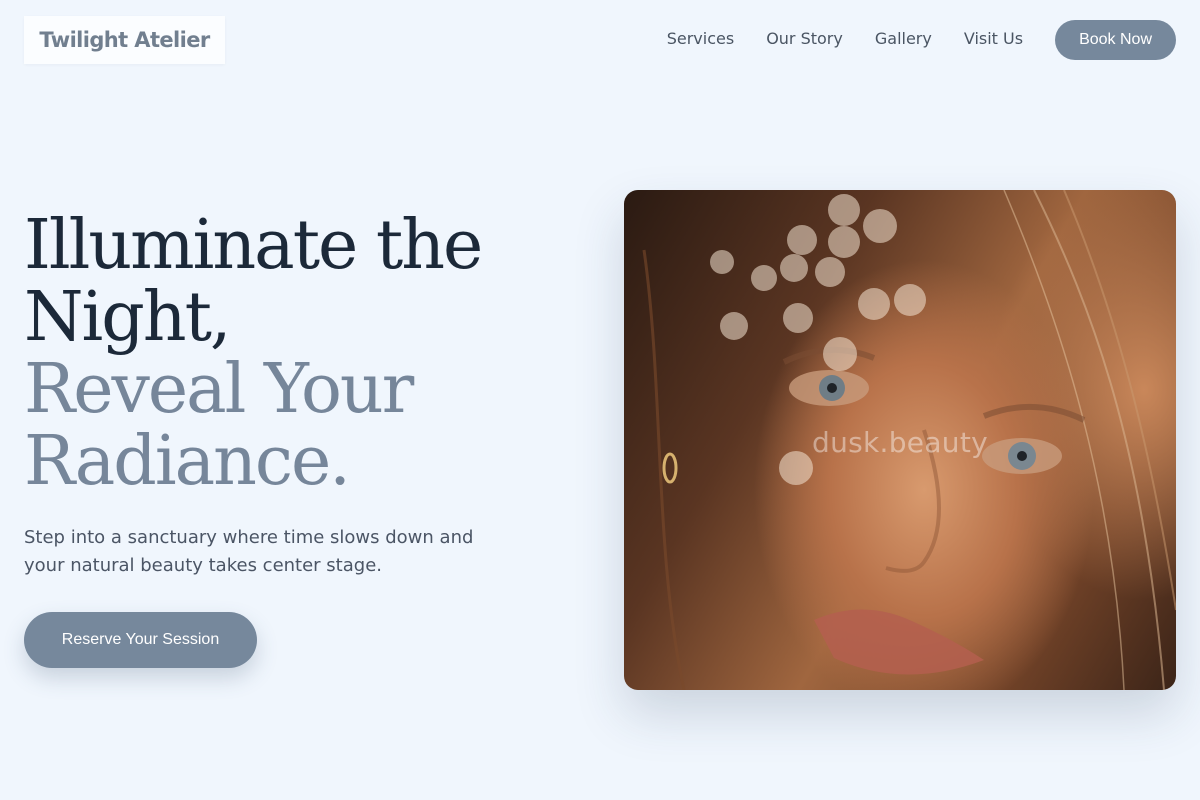  I want to click on nav-link-gallery: Gallery, so click(903, 38).